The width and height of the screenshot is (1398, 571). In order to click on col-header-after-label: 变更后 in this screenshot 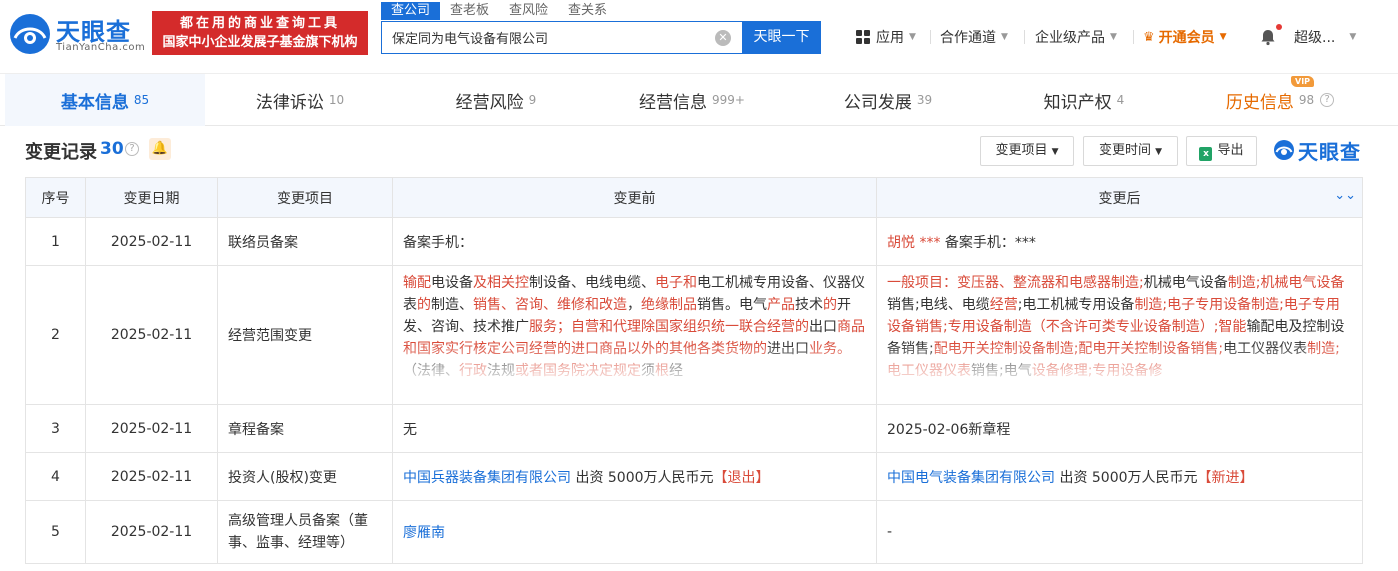, I will do `click(1119, 198)`.